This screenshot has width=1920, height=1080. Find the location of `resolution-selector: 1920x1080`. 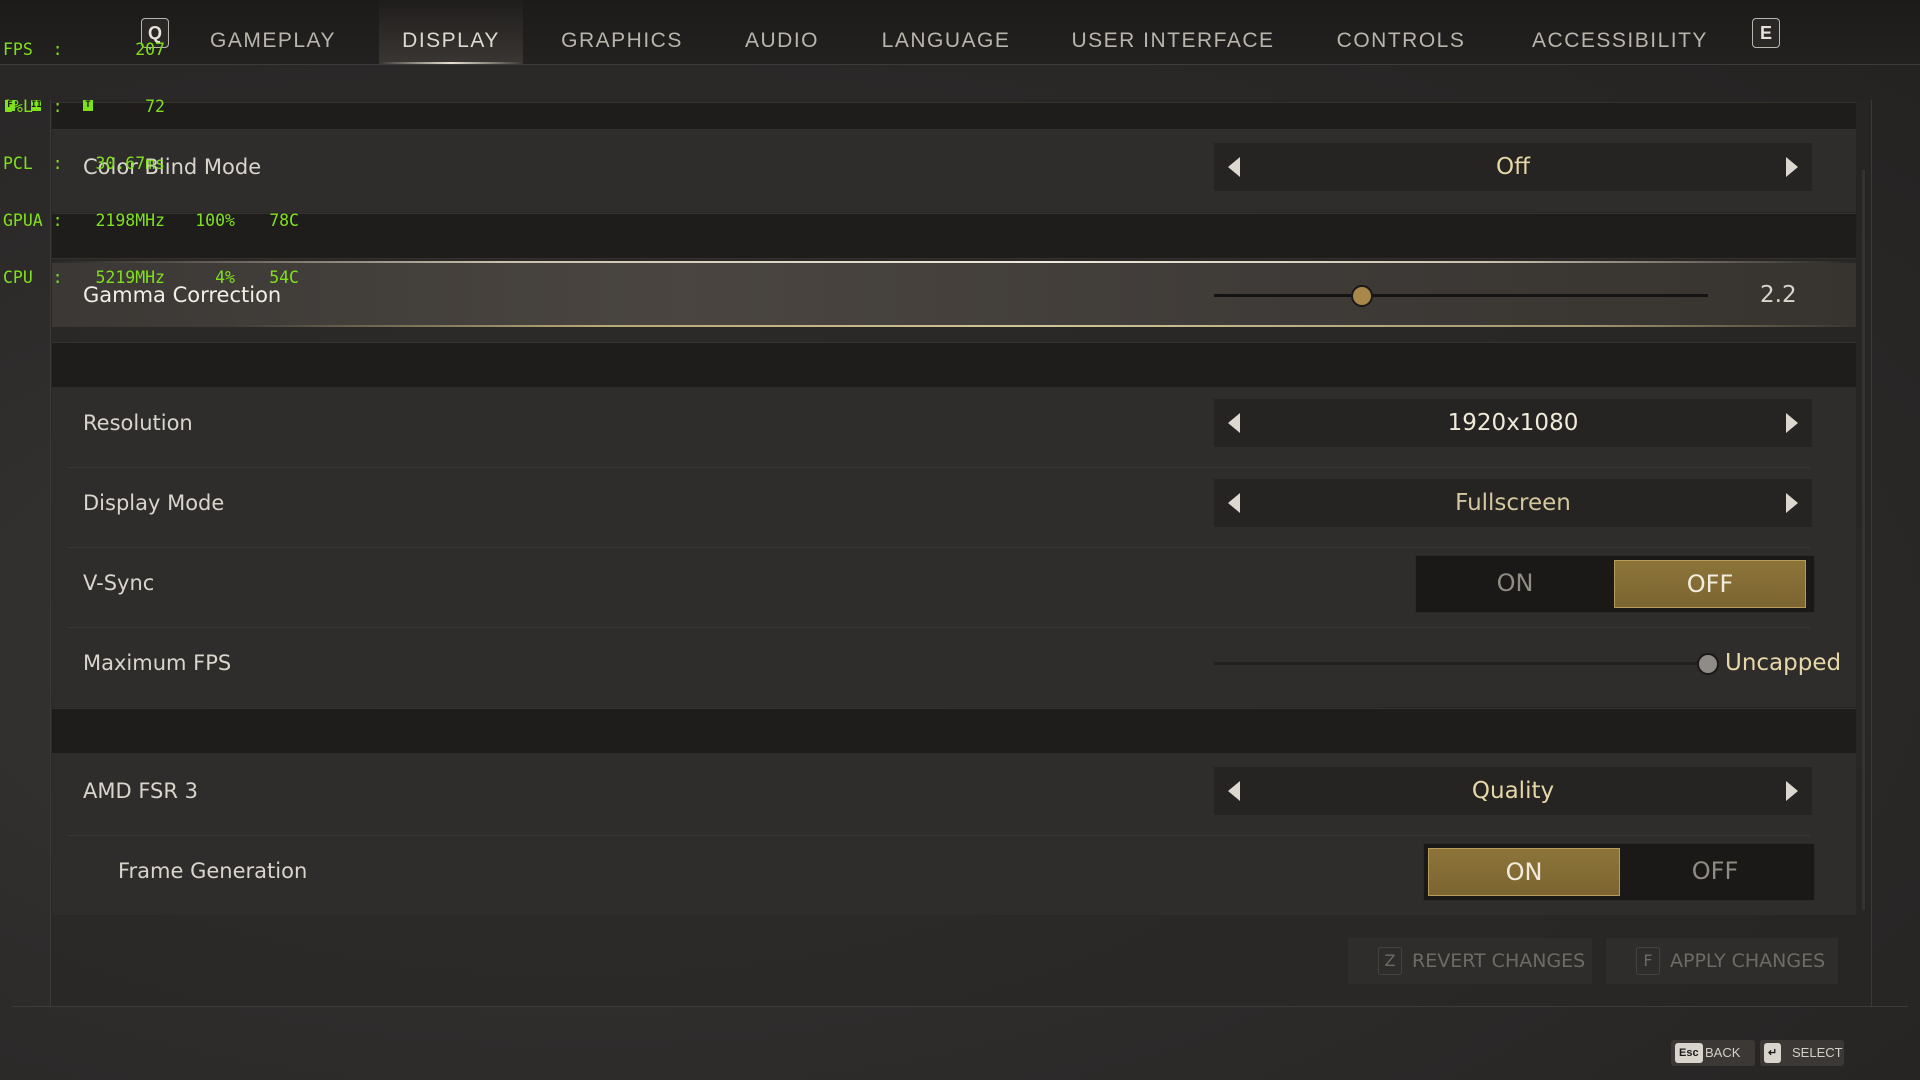

resolution-selector: 1920x1080 is located at coordinates (1513, 423).